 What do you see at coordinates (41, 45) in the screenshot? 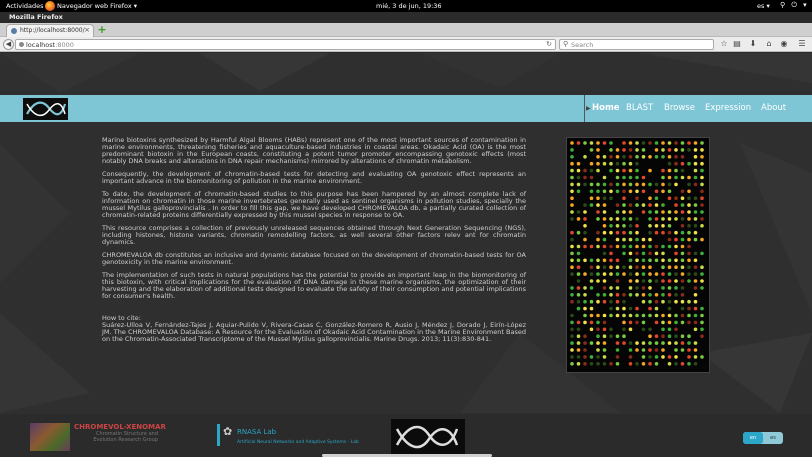
I see `url-host: localhost` at bounding box center [41, 45].